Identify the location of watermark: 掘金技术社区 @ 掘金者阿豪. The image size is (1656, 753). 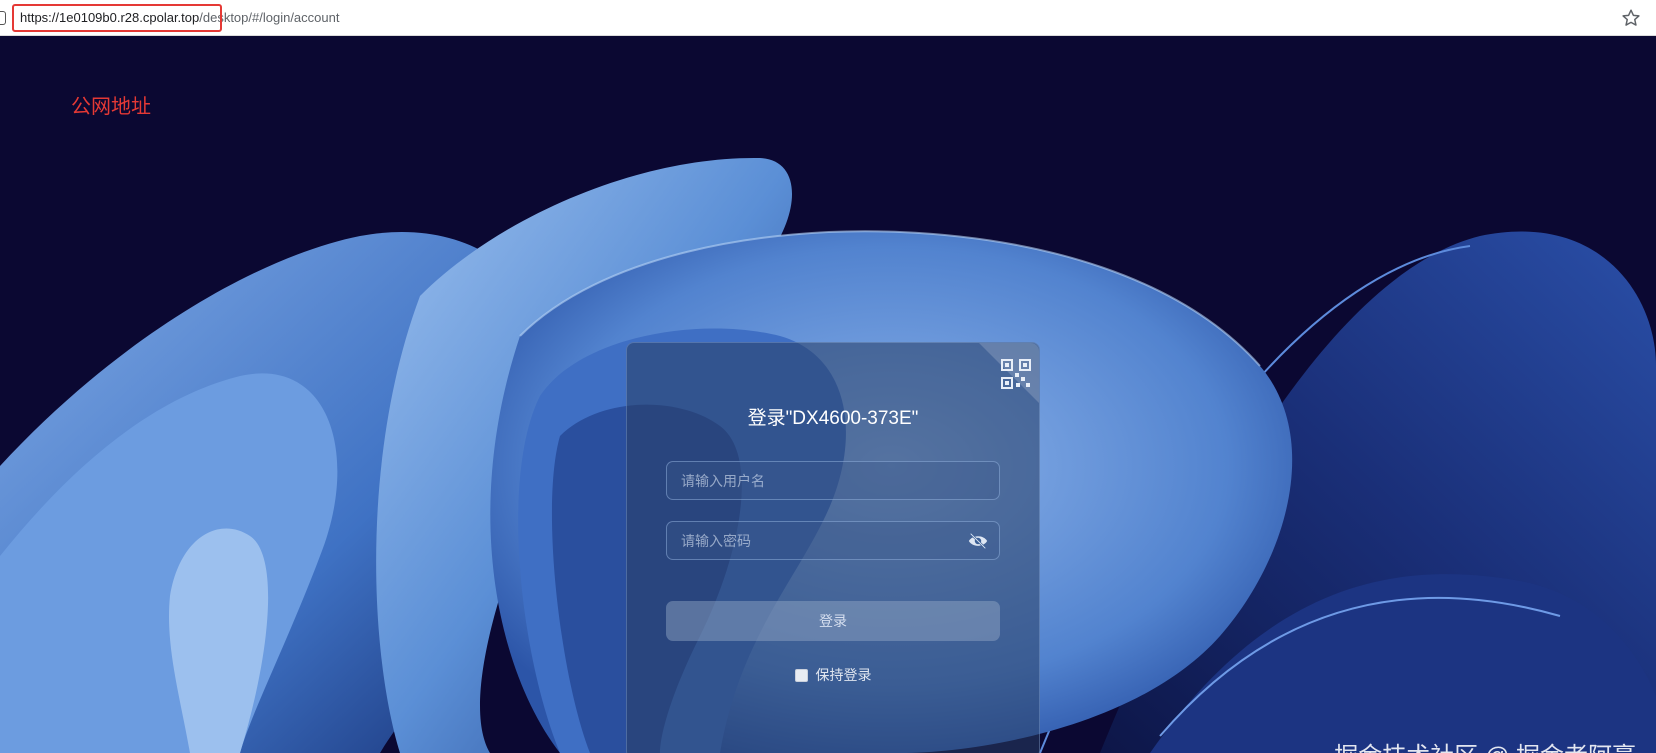
(1485, 744).